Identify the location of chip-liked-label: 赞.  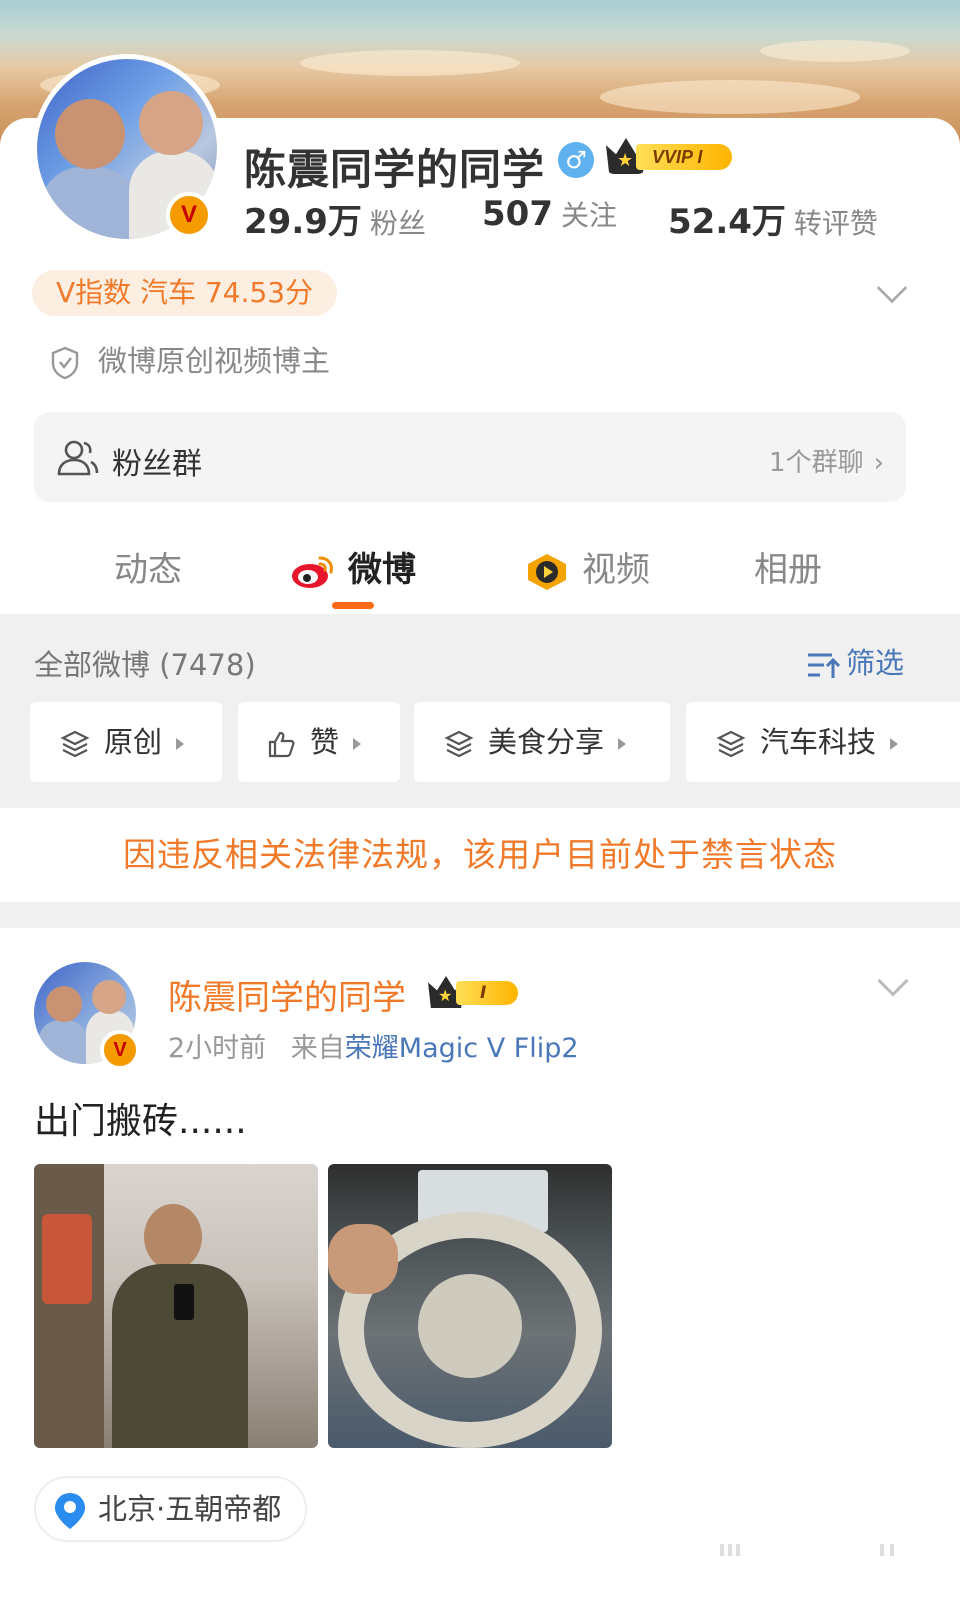
(325, 742).